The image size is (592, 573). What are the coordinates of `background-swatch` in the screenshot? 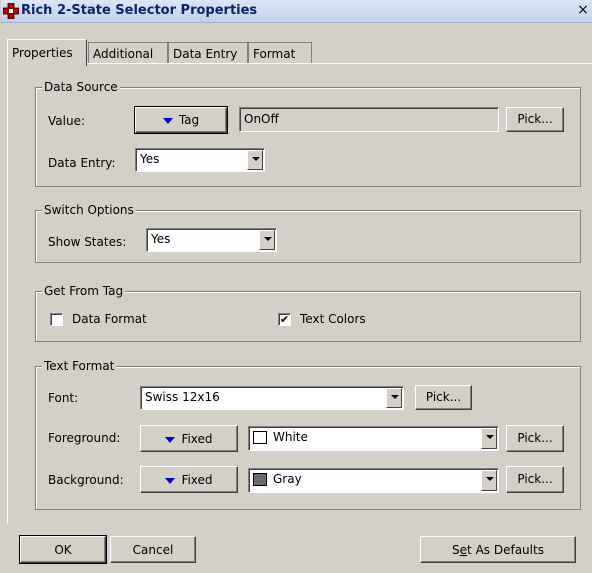 It's located at (260, 479).